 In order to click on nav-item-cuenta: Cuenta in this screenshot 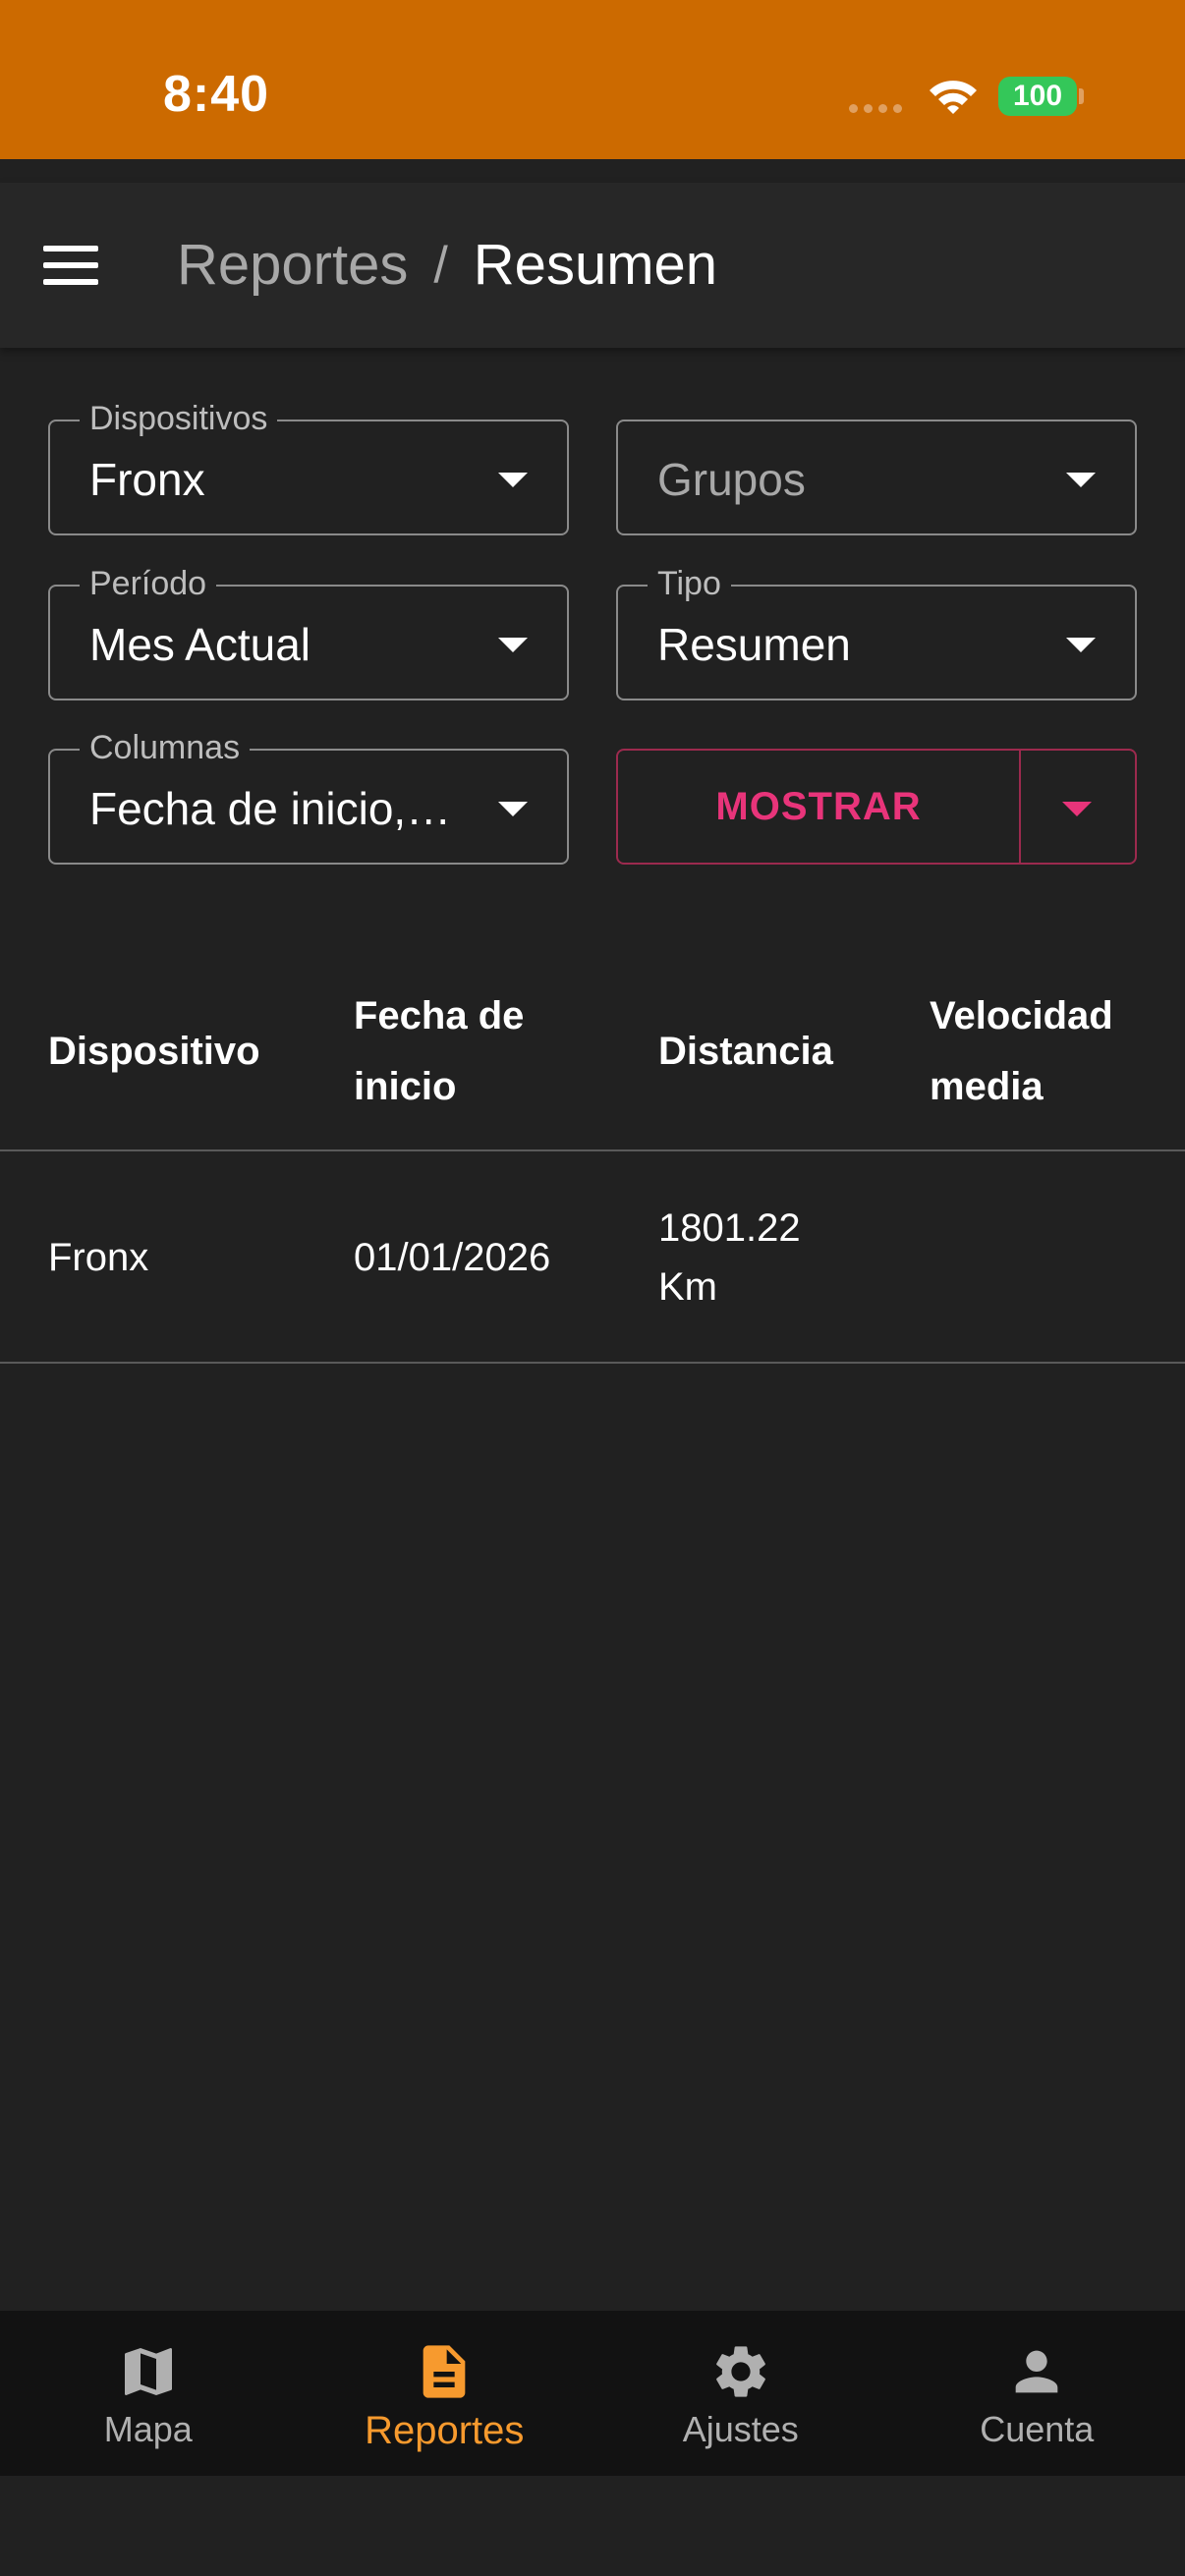, I will do `click(1037, 2393)`.